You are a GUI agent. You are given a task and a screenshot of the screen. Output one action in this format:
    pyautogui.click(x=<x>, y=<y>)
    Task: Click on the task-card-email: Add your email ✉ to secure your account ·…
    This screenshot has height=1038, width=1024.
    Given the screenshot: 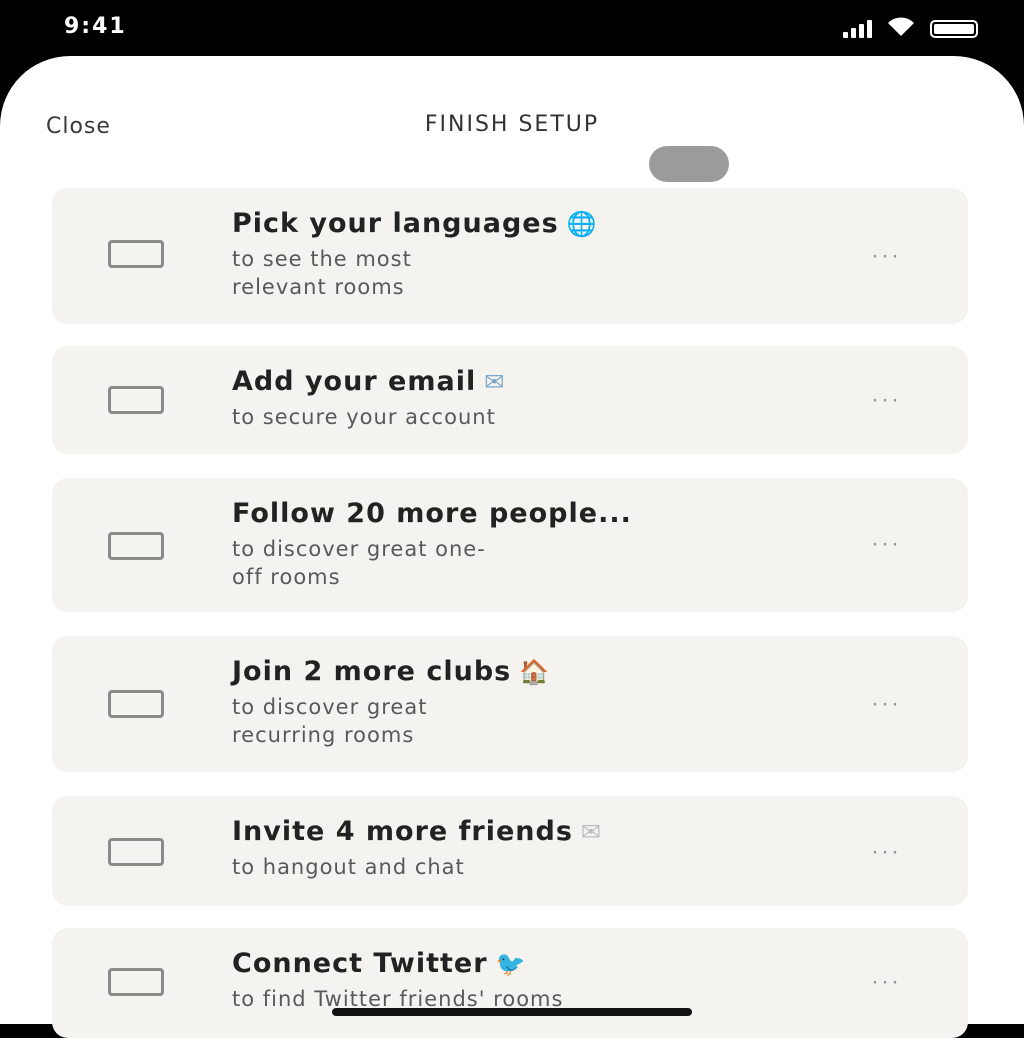 What is the action you would take?
    pyautogui.click(x=510, y=400)
    